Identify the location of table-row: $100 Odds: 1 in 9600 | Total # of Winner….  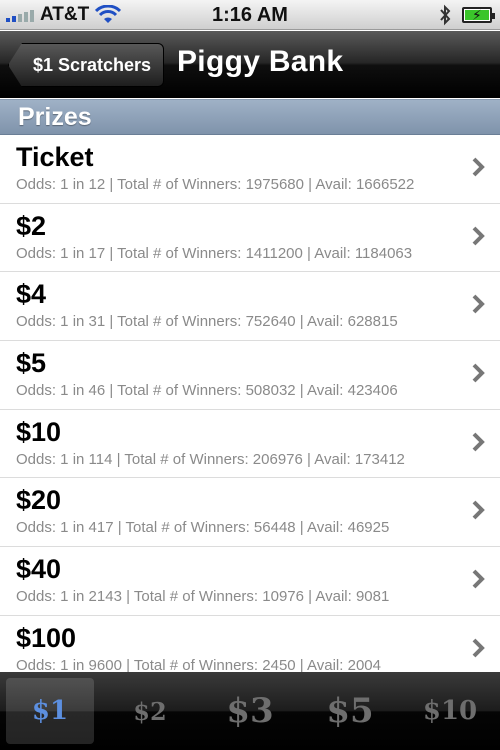
(250, 643).